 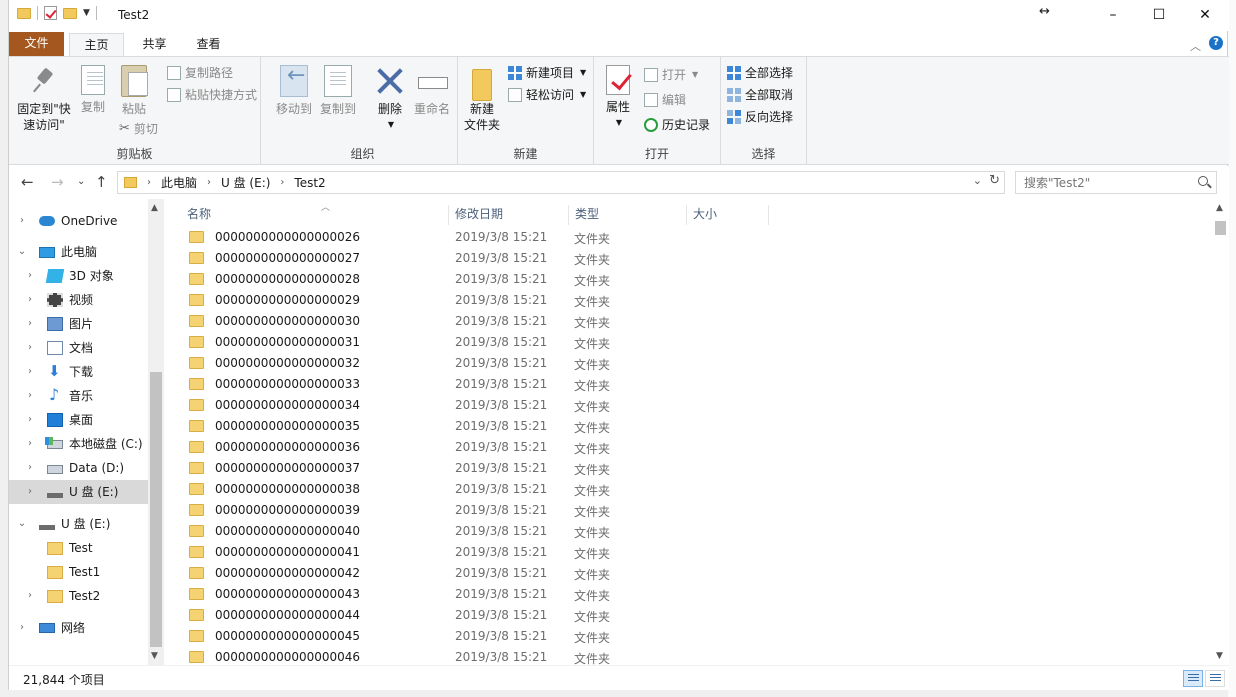 What do you see at coordinates (85, 371) in the screenshot?
I see `nav-item-downloads: › 下载` at bounding box center [85, 371].